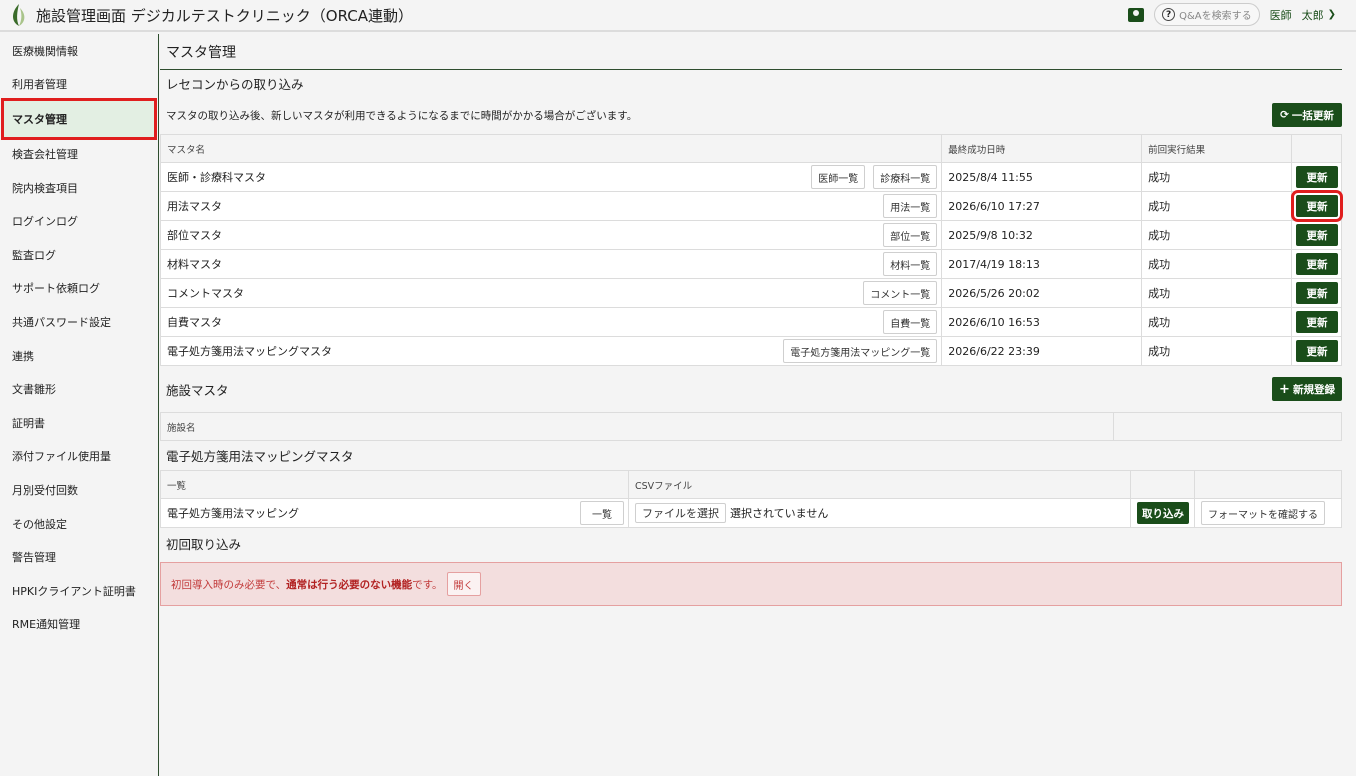 The width and height of the screenshot is (1356, 776). I want to click on master-name: コメントマスタ, so click(205, 293).